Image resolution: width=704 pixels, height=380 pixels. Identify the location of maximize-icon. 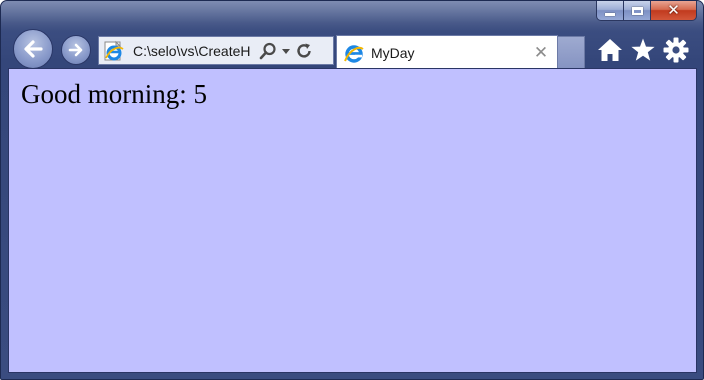
(637, 10).